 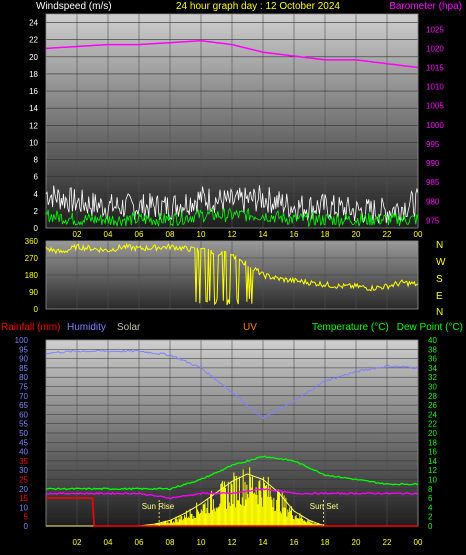 What do you see at coordinates (432, 396) in the screenshot?
I see `temperature-tick-label: 28` at bounding box center [432, 396].